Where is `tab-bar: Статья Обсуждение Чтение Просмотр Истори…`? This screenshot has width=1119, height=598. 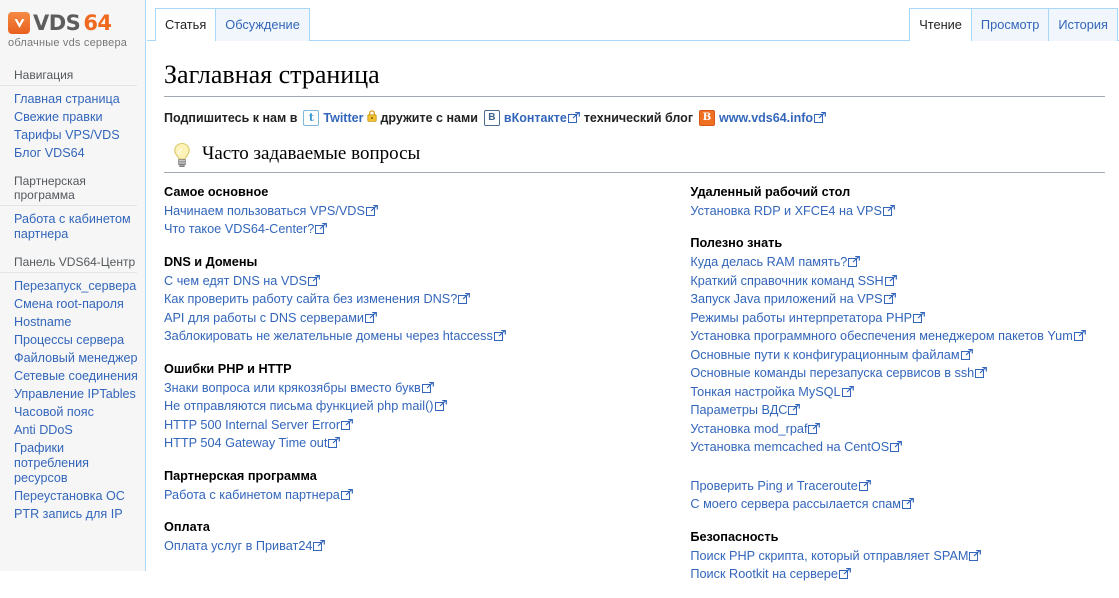
tab-bar: Статья Обсуждение Чтение Просмотр Истори… is located at coordinates (633, 21).